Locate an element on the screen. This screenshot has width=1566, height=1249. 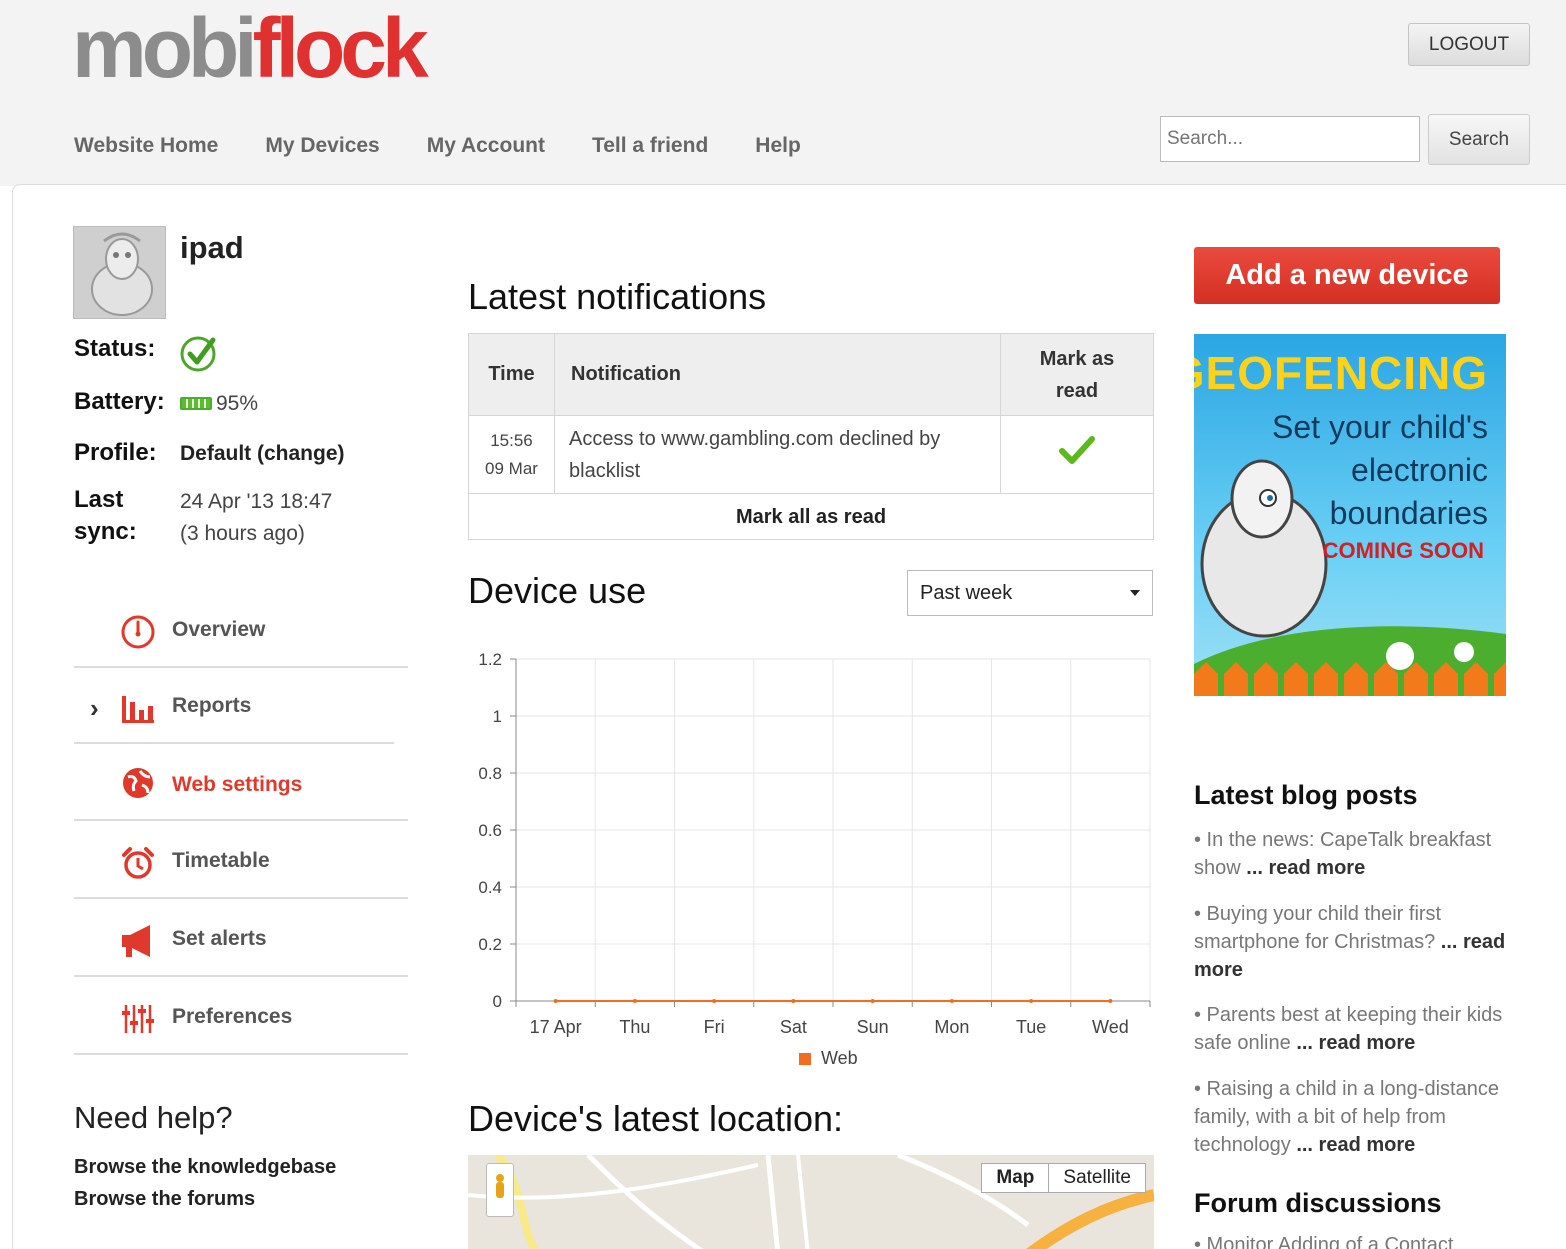
notifications-title: Latest notifications is located at coordinates (617, 296).